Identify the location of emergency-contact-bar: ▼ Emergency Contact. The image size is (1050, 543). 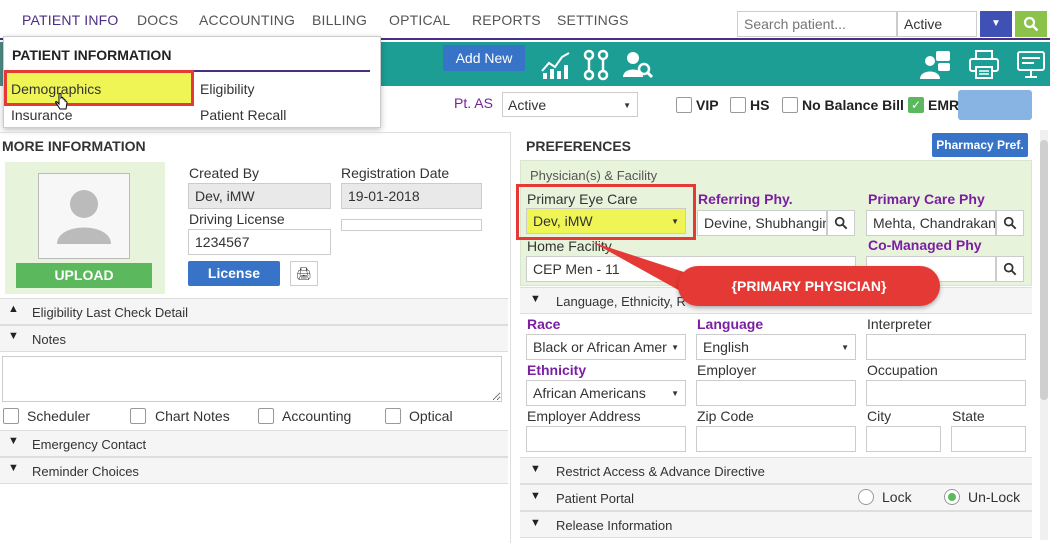
(254, 443).